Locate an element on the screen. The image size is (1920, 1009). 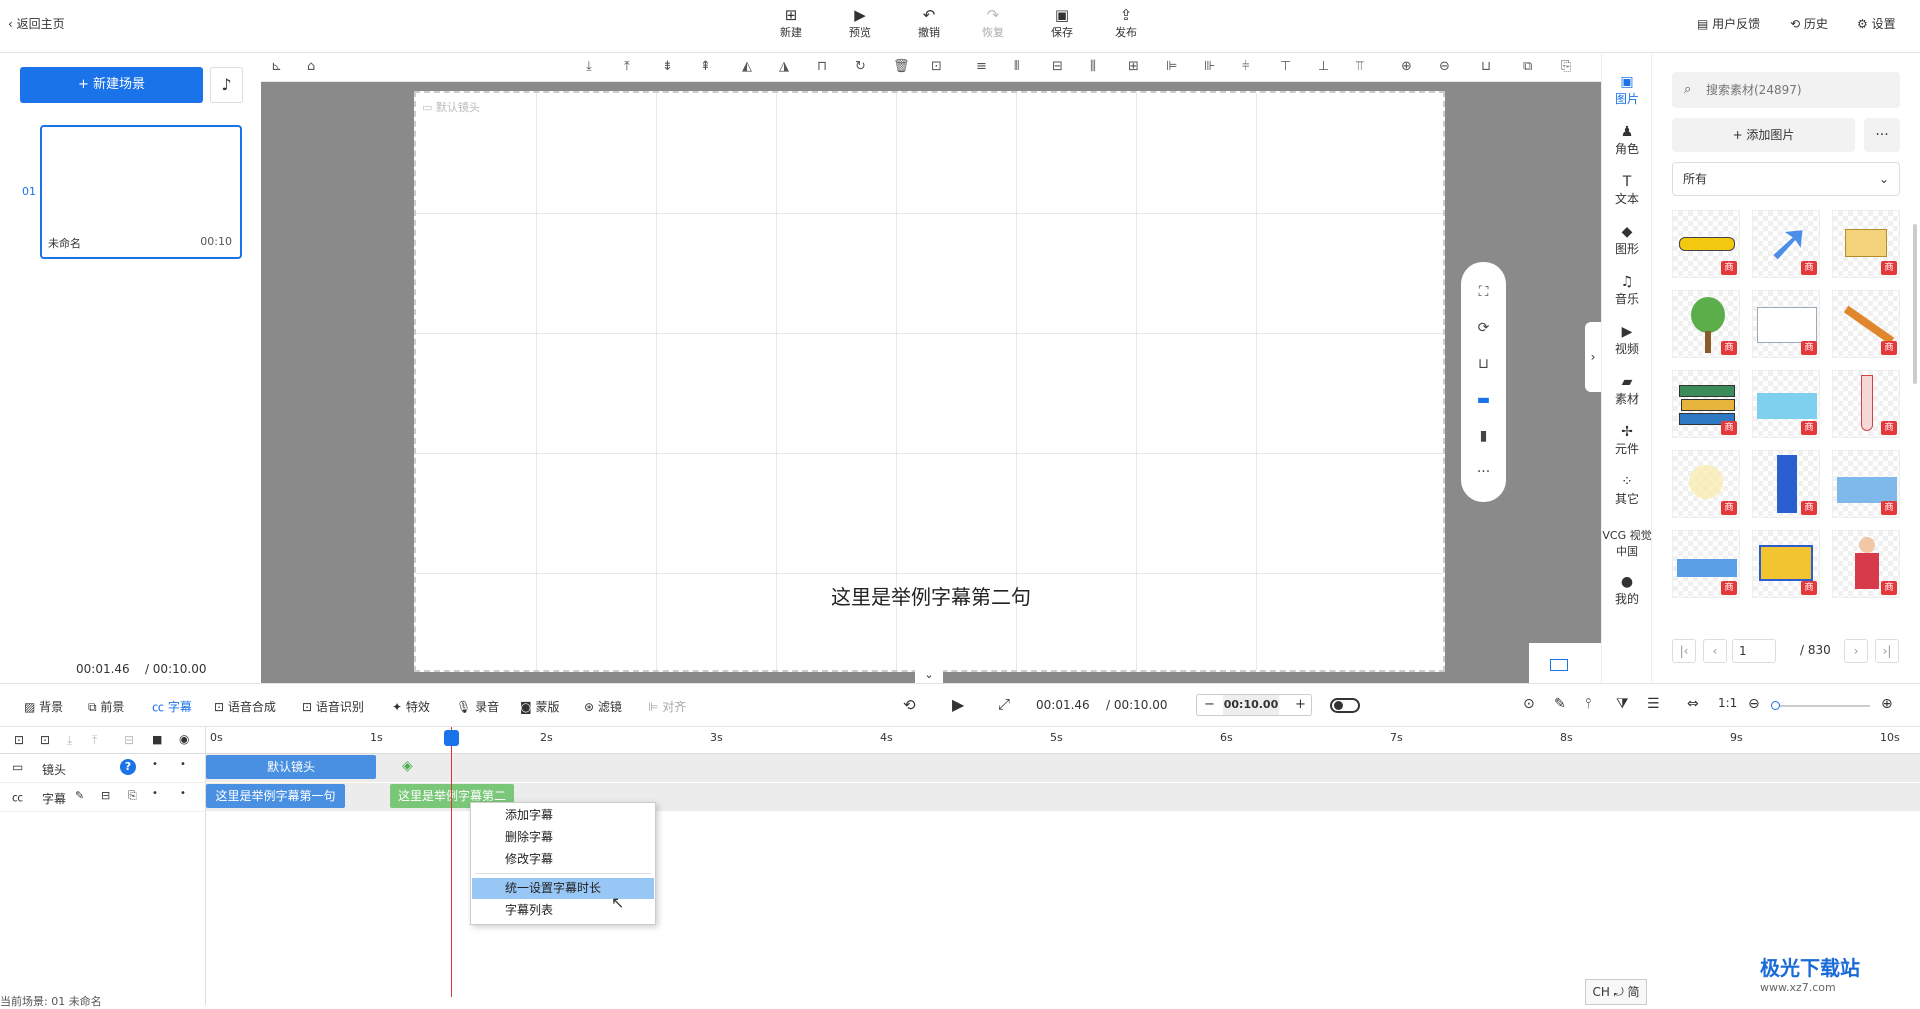
music-note-icon: ♪ is located at coordinates (226, 85).